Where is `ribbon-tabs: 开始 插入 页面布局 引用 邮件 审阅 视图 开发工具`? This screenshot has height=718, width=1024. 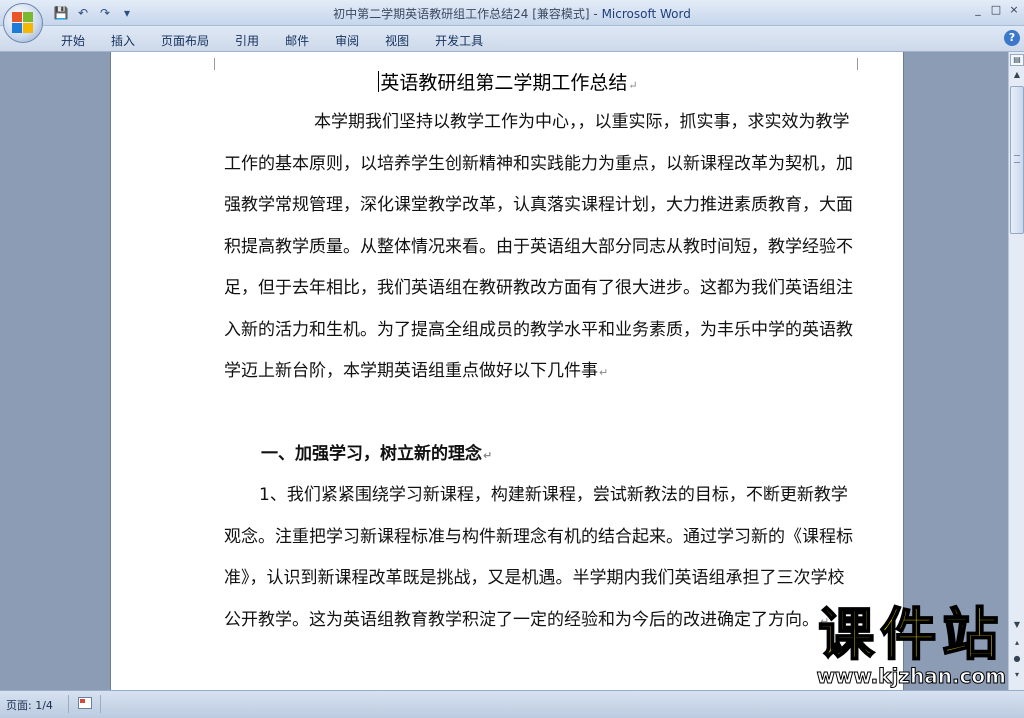
ribbon-tabs: 开始 插入 页面布局 引用 邮件 审阅 视图 开发工具 is located at coordinates (272, 40).